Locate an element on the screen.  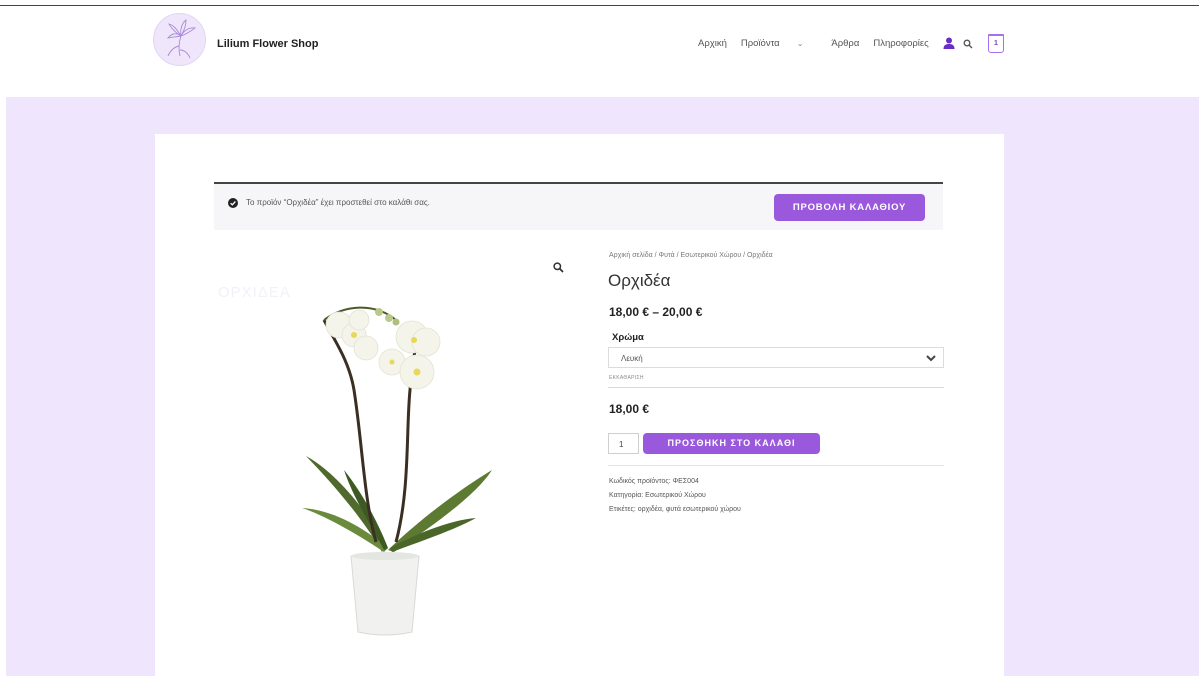
check-circle-icon is located at coordinates (233, 203).